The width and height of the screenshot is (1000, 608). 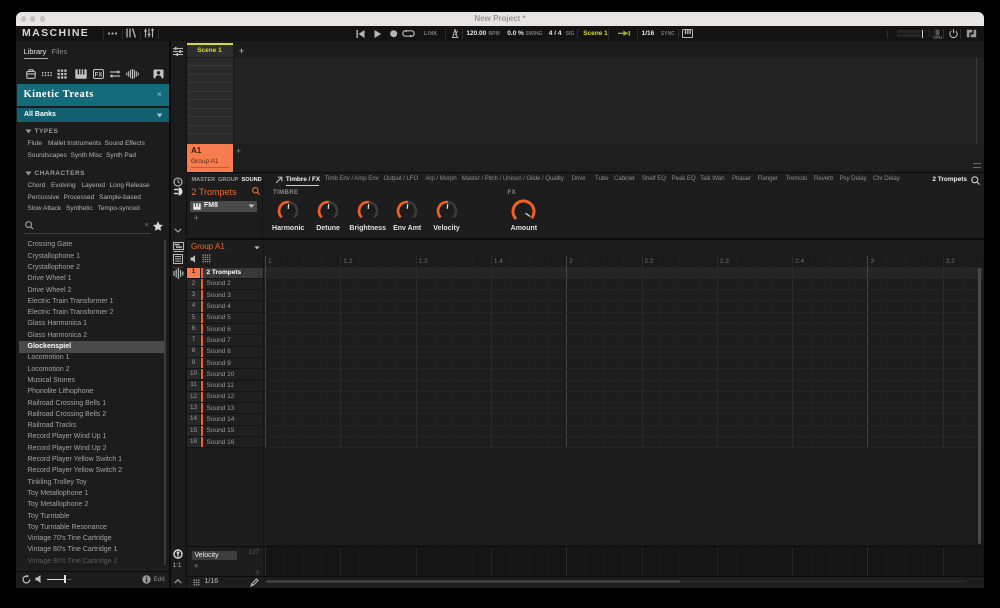 What do you see at coordinates (98, 75) in the screenshot?
I see `svg-text: FX` at bounding box center [98, 75].